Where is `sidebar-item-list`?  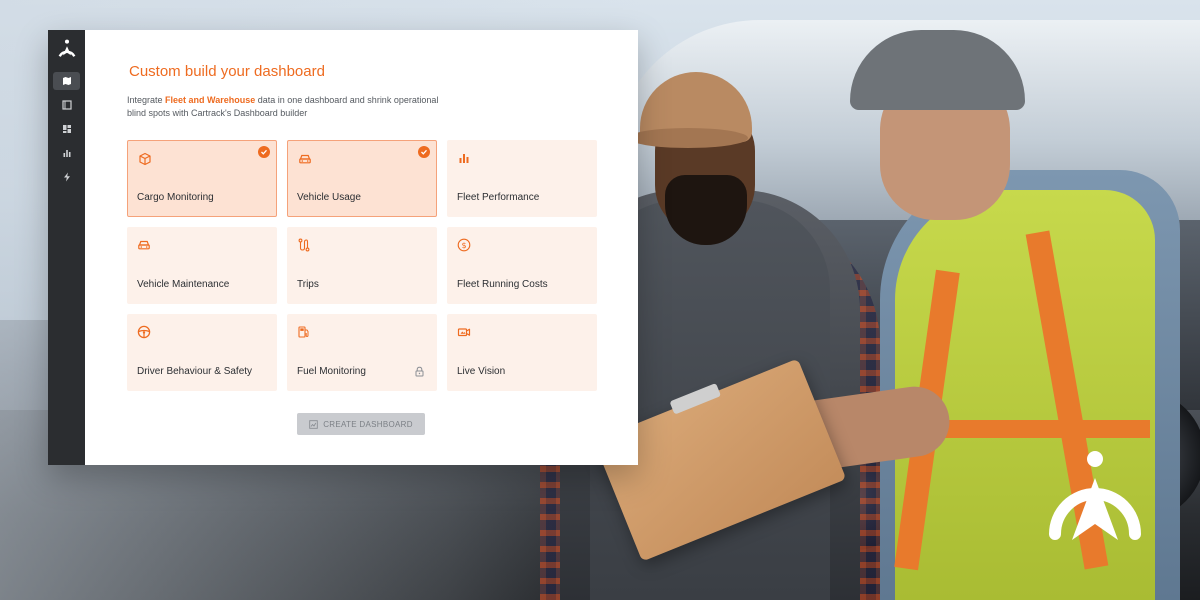 sidebar-item-list is located at coordinates (66, 105).